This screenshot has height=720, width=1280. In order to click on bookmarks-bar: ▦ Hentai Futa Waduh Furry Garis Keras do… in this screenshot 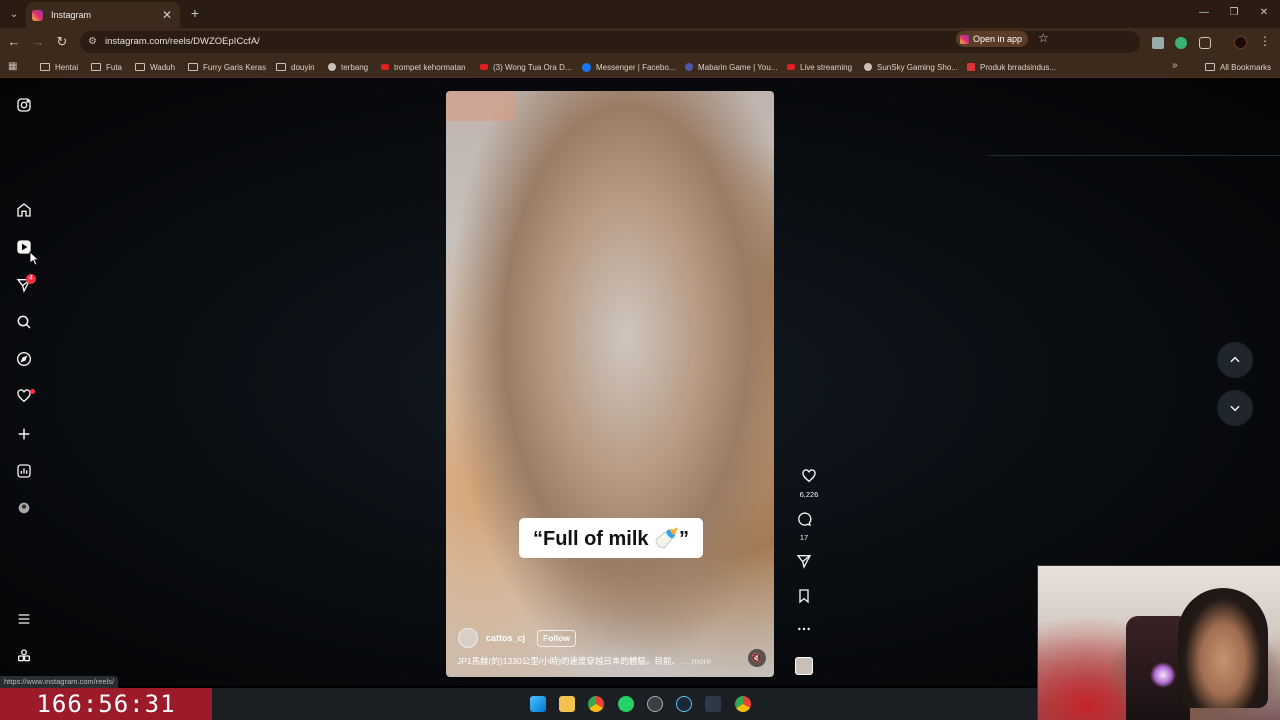, I will do `click(640, 67)`.